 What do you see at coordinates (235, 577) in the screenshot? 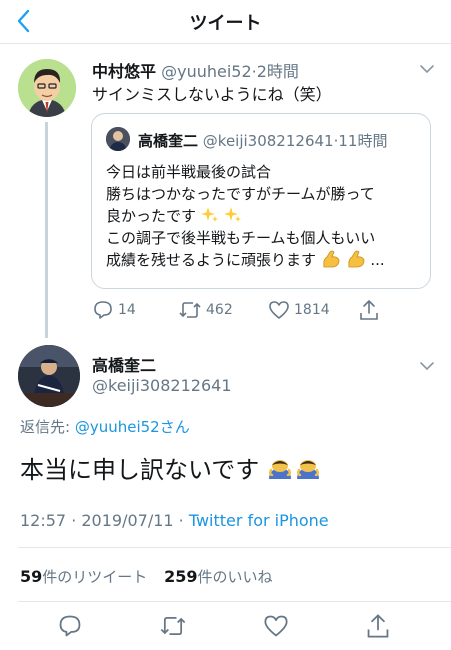
I see `like-stat-label: 件のいいね` at bounding box center [235, 577].